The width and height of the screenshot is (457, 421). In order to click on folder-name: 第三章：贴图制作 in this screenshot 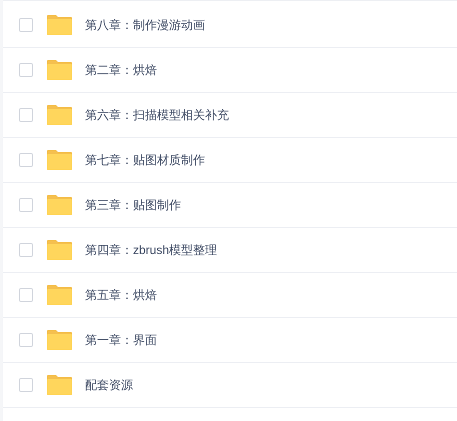, I will do `click(133, 205)`.